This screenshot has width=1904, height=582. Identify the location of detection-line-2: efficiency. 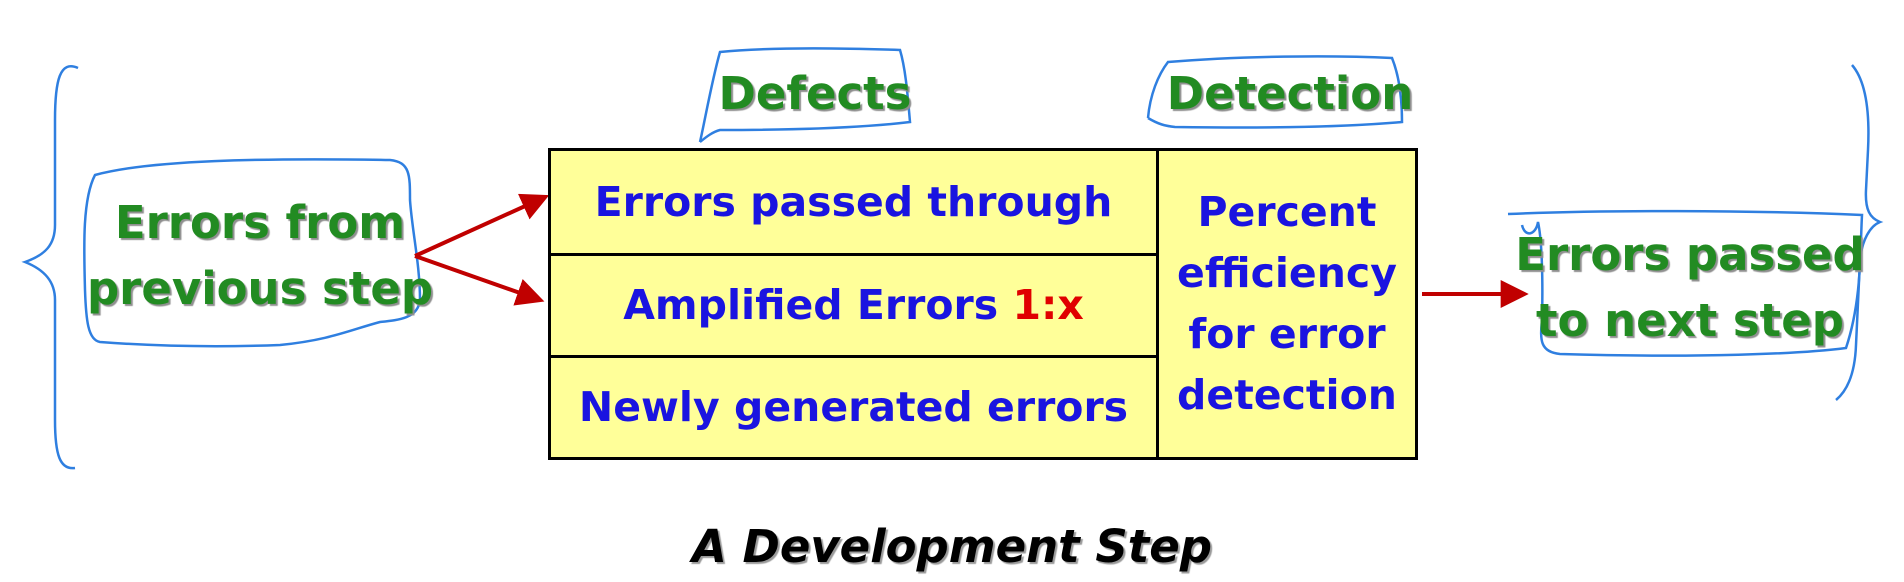
(1287, 273).